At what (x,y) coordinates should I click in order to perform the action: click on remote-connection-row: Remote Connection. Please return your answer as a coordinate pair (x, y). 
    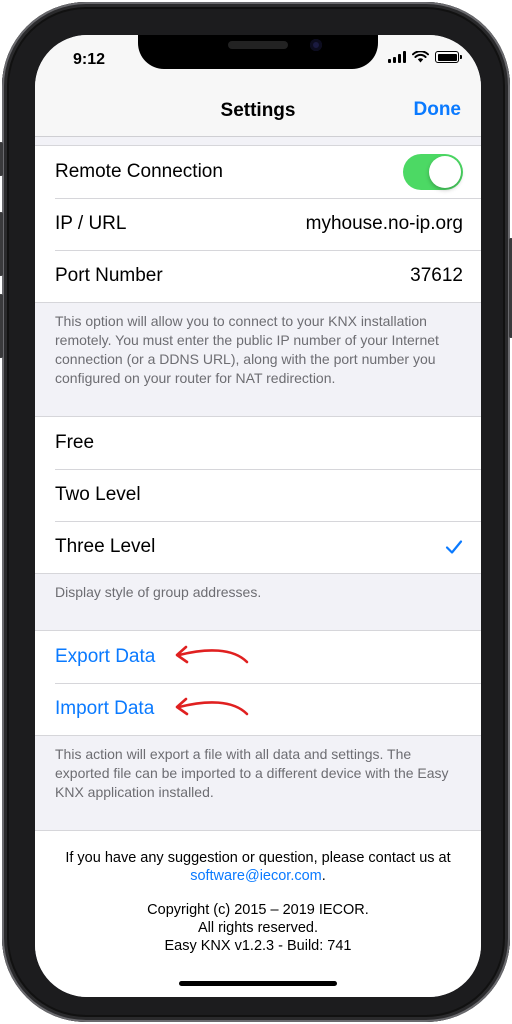
    Looking at the image, I should click on (258, 172).